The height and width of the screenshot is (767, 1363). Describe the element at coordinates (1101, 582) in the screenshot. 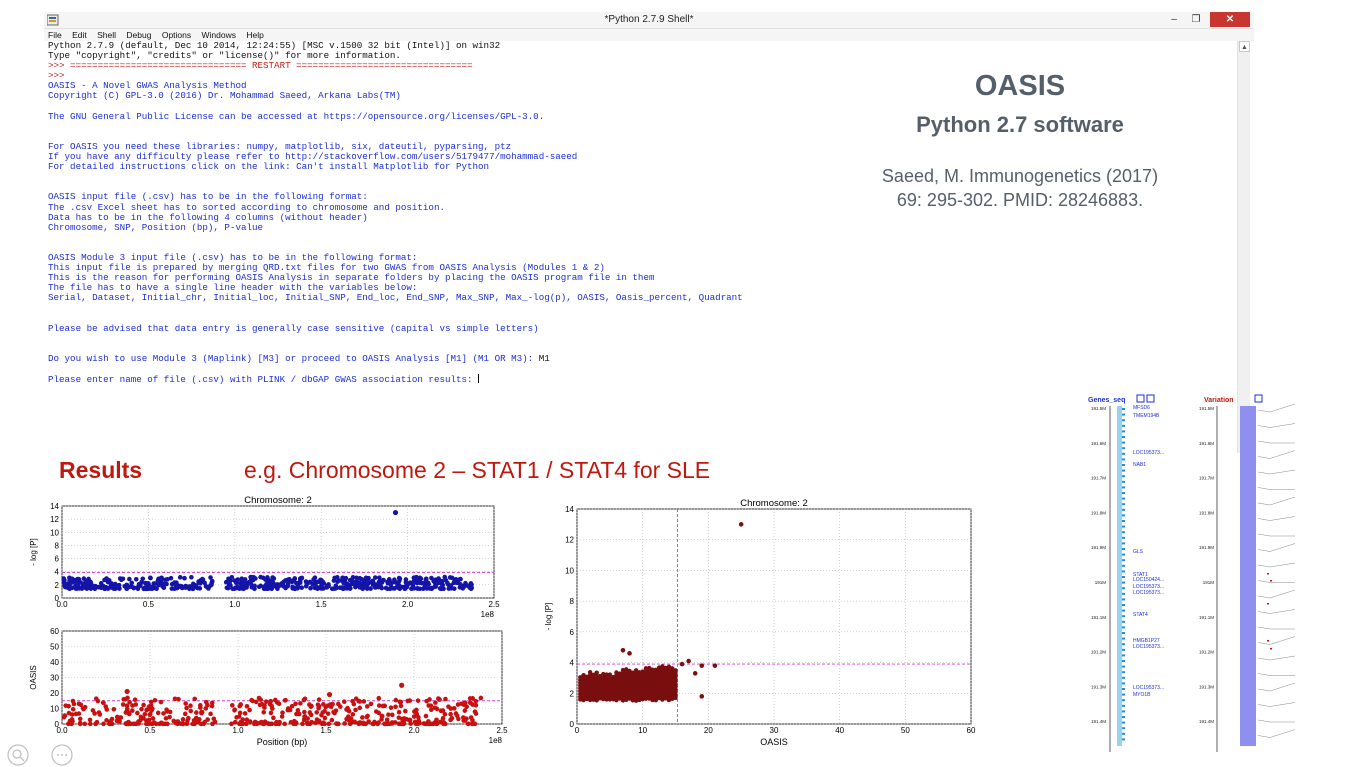

I see `genome-position-label: 191M` at that location.